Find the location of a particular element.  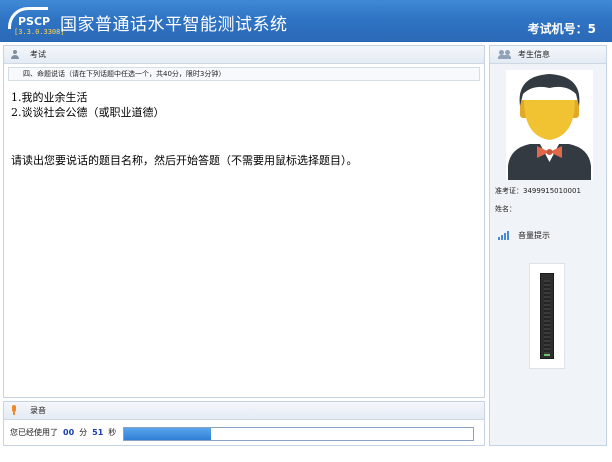

ticket-value: 3499915010001 is located at coordinates (552, 191).